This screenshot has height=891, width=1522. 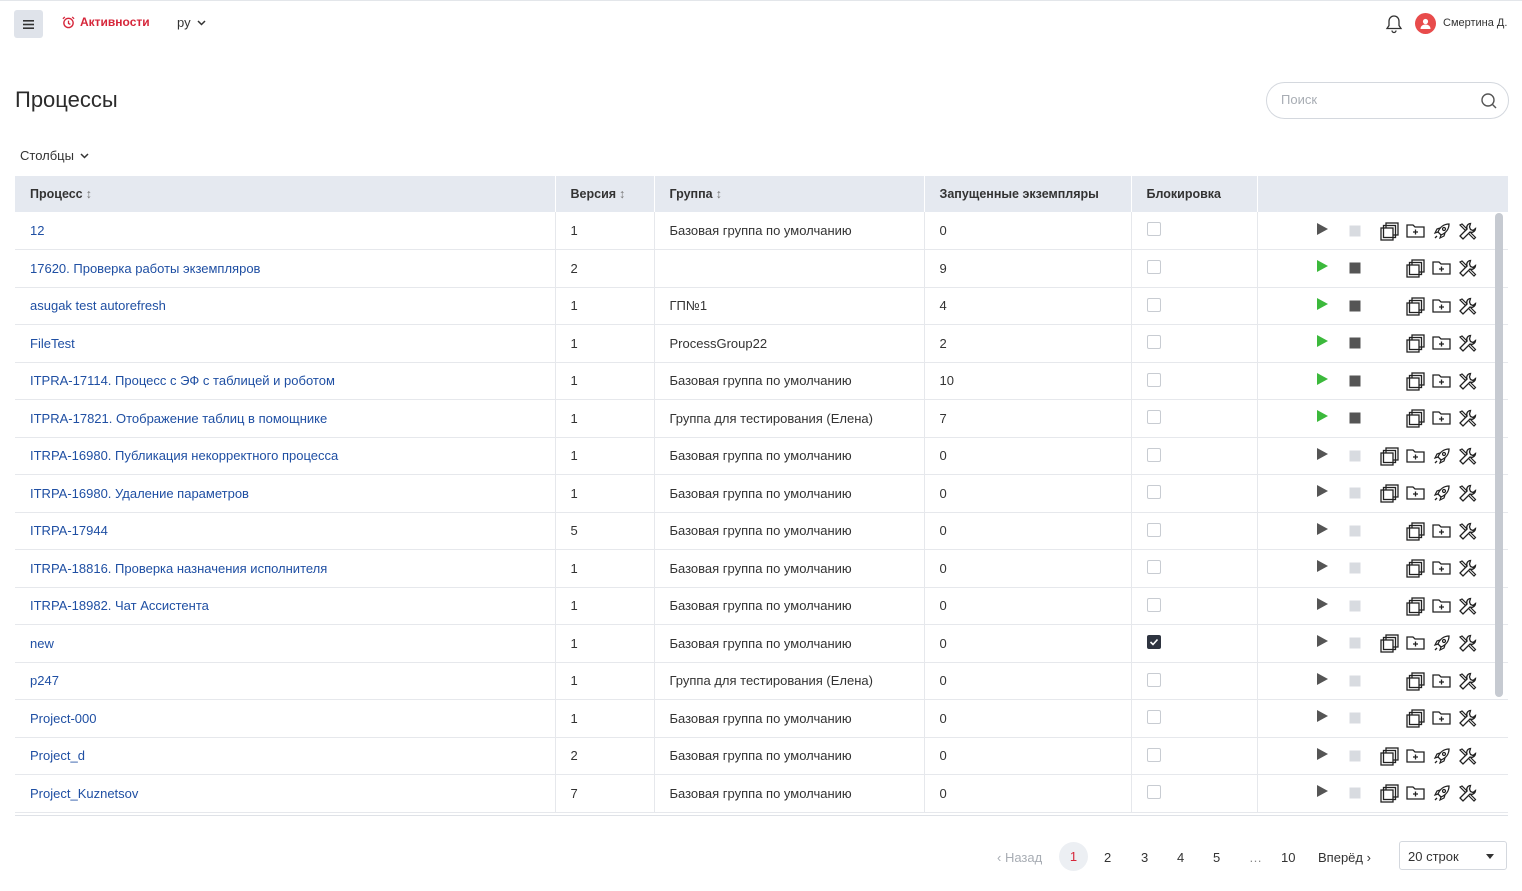 What do you see at coordinates (605, 194) in the screenshot?
I see `column-header-version: Версия ↕` at bounding box center [605, 194].